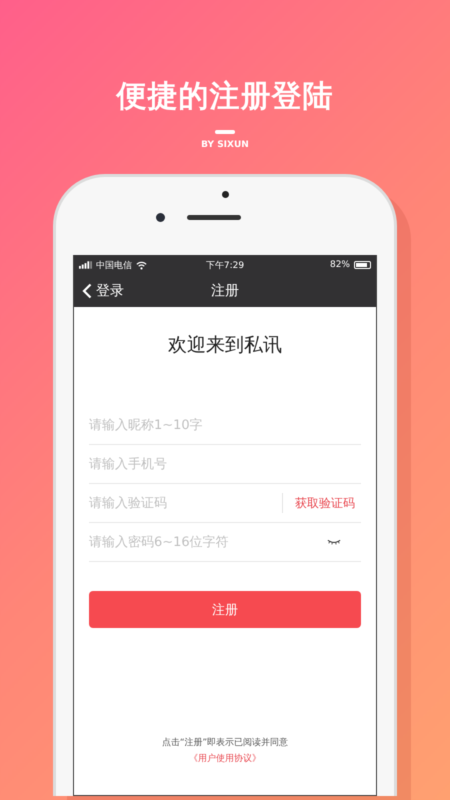 This screenshot has height=800, width=450. Describe the element at coordinates (185, 503) in the screenshot. I see `input-field: 请输入验证码` at that location.